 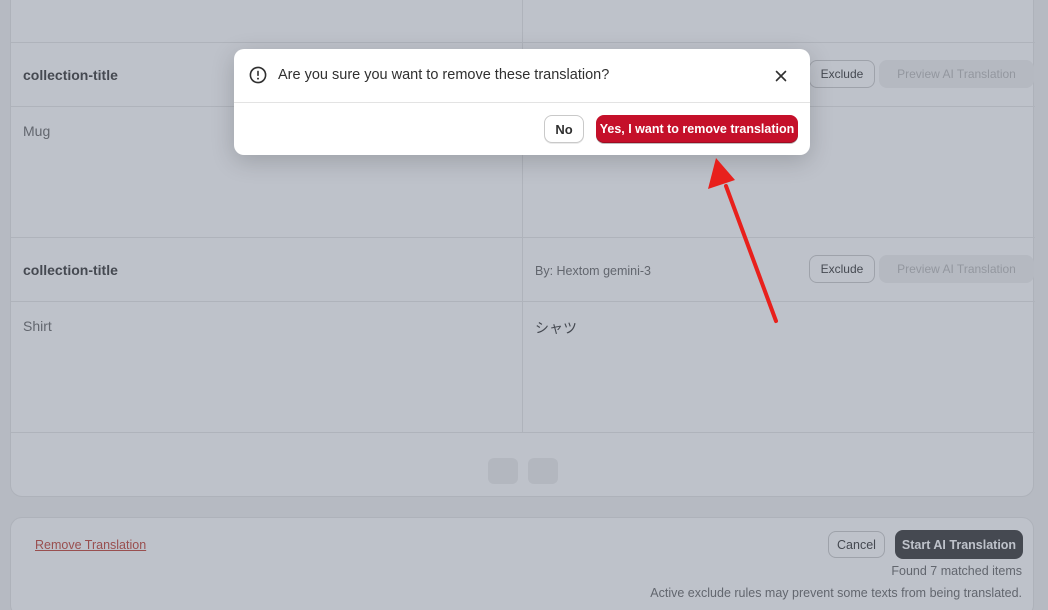 I want to click on no-button: No, so click(x=564, y=129).